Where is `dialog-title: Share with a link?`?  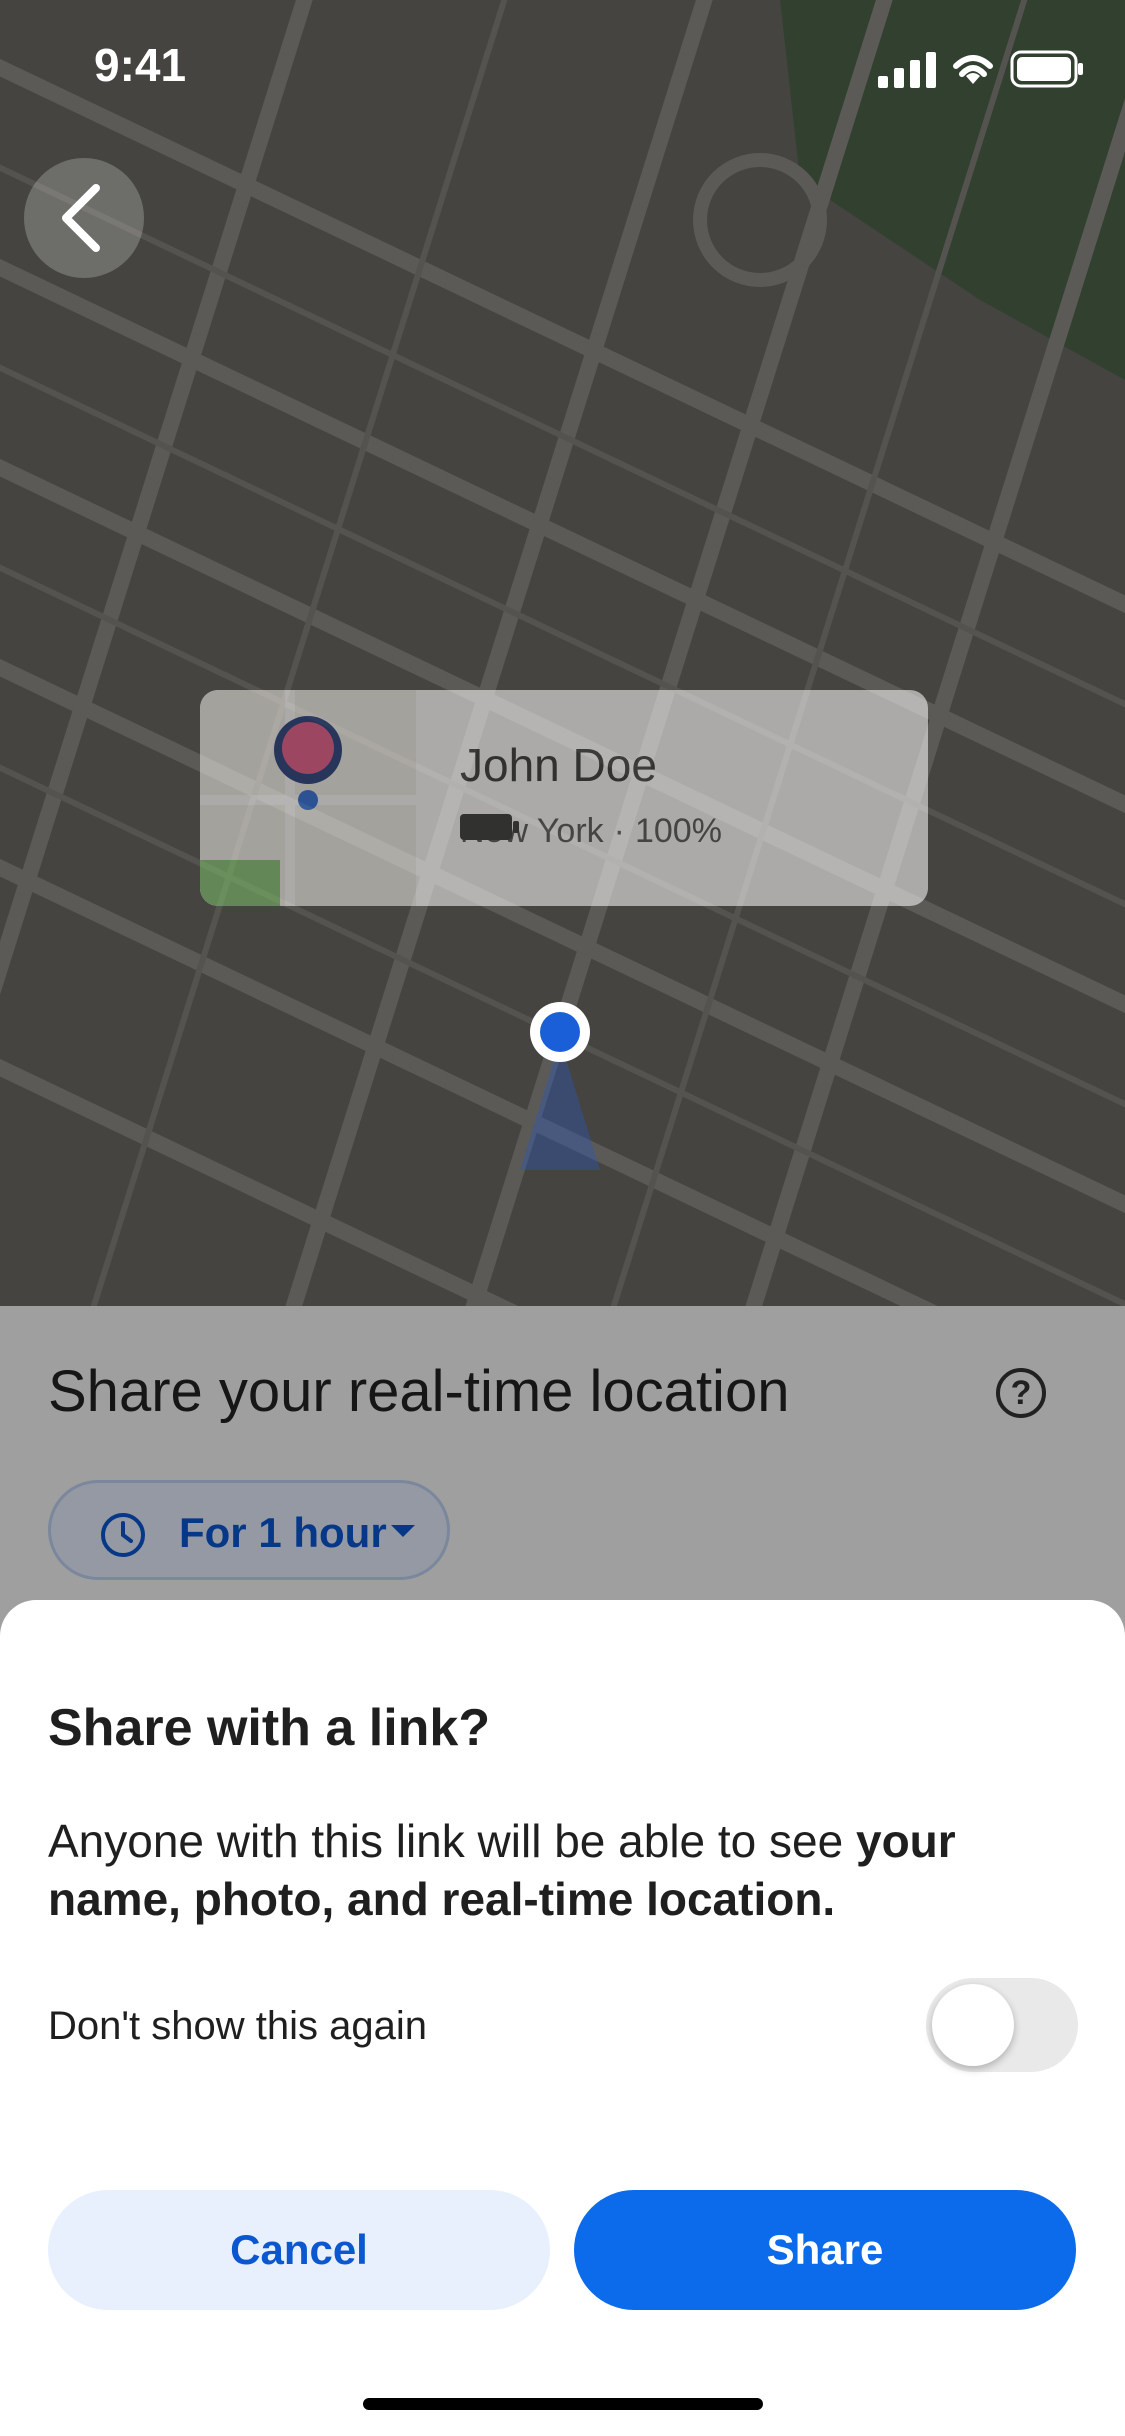 dialog-title: Share with a link? is located at coordinates (269, 1728).